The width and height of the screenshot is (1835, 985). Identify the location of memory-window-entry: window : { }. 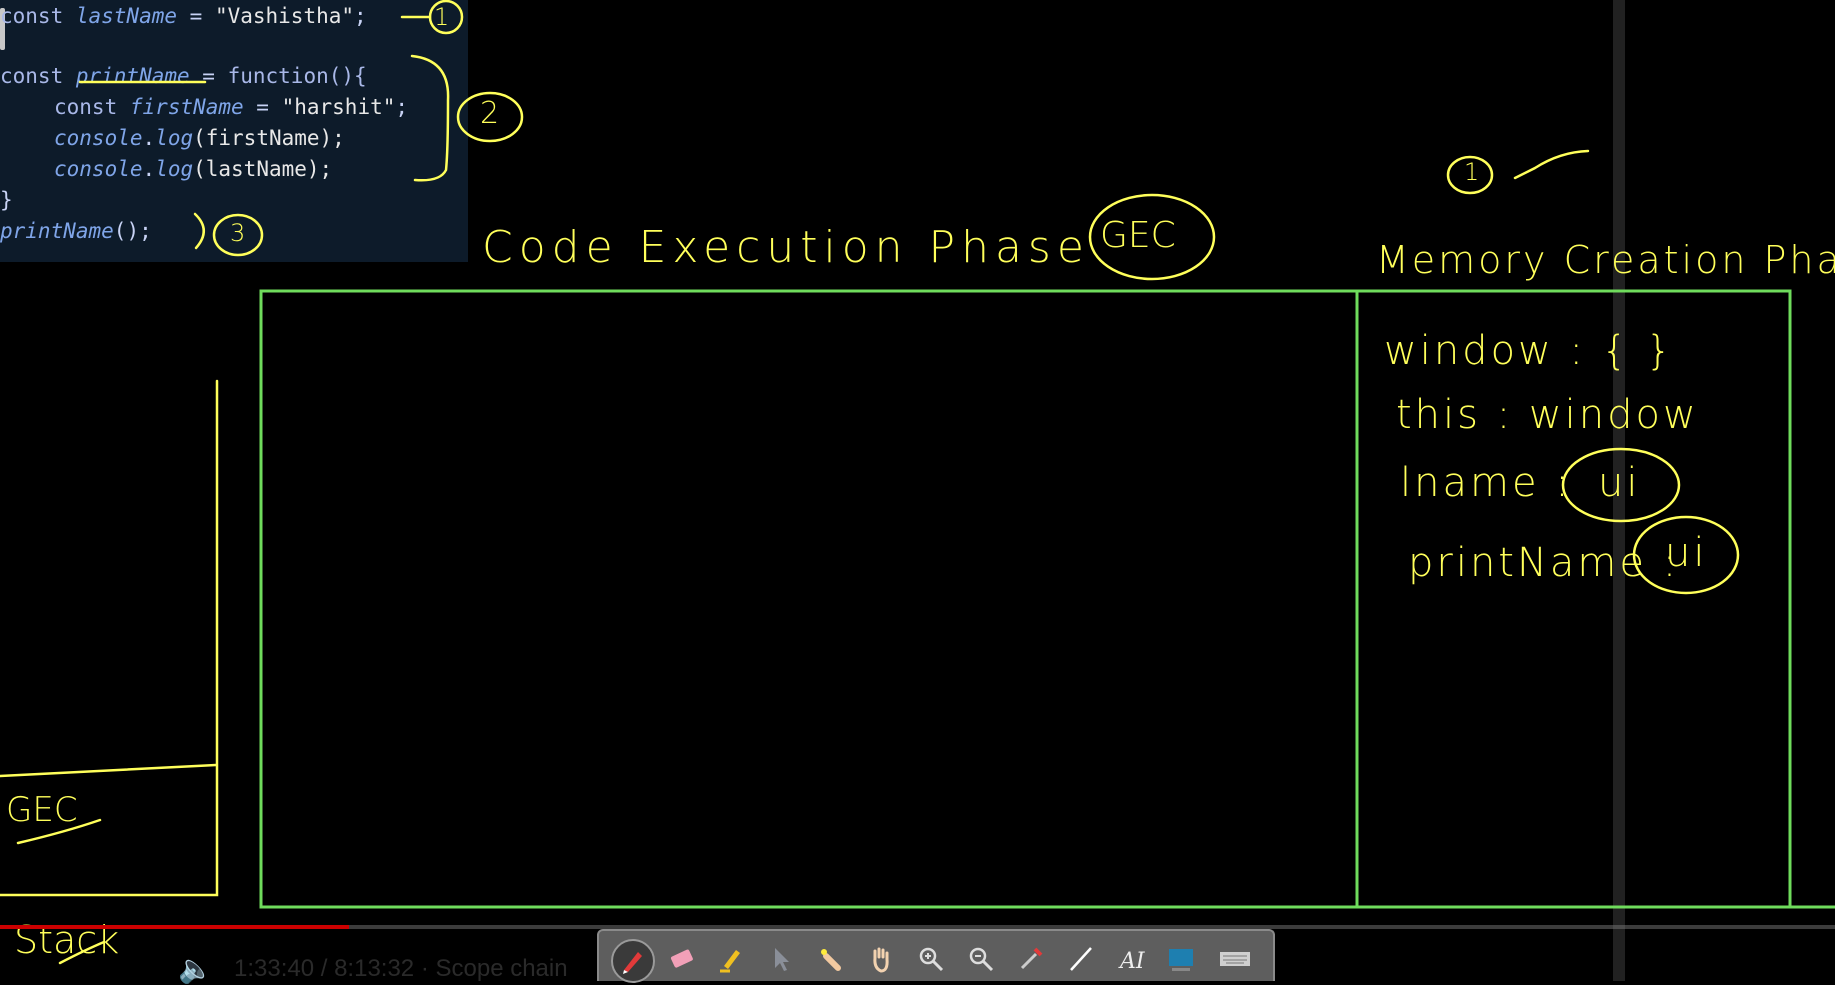
(1529, 351).